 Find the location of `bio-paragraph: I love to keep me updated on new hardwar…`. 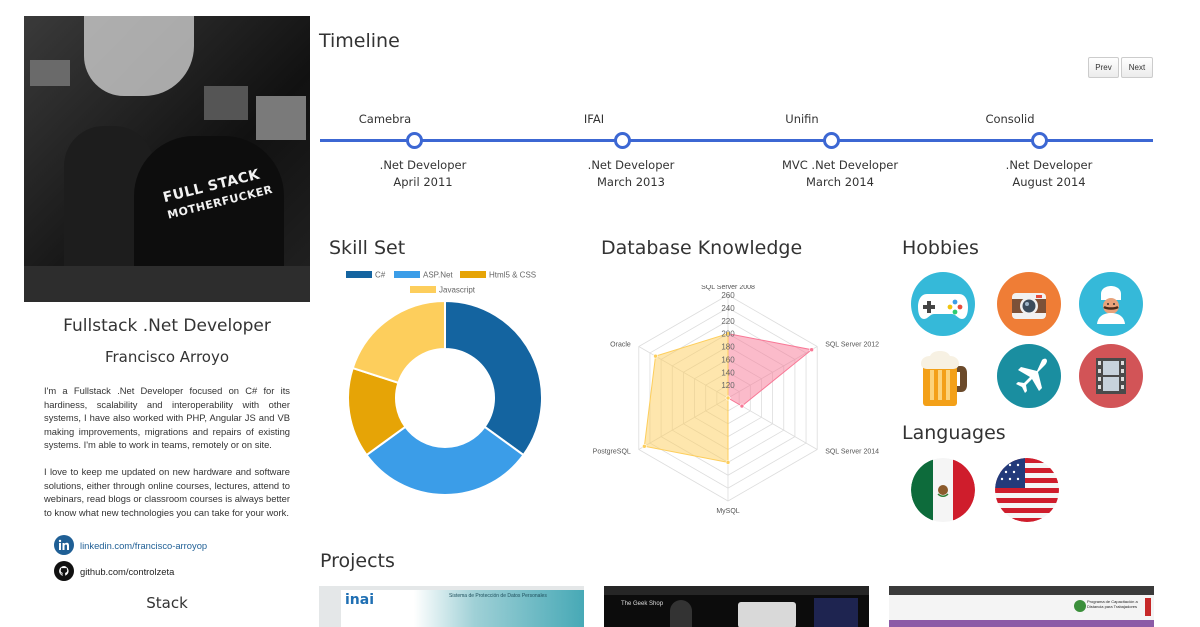

bio-paragraph: I love to keep me updated on new hardwar… is located at coordinates (167, 491).